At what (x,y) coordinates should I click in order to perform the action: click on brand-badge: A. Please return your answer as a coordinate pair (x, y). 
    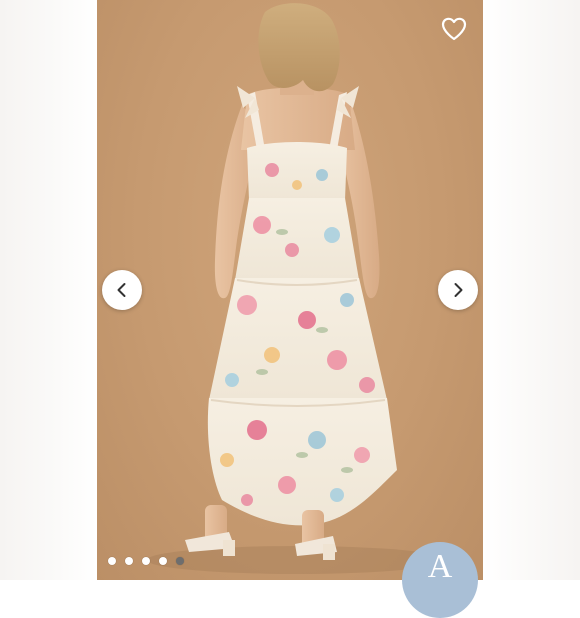
    Looking at the image, I should click on (440, 580).